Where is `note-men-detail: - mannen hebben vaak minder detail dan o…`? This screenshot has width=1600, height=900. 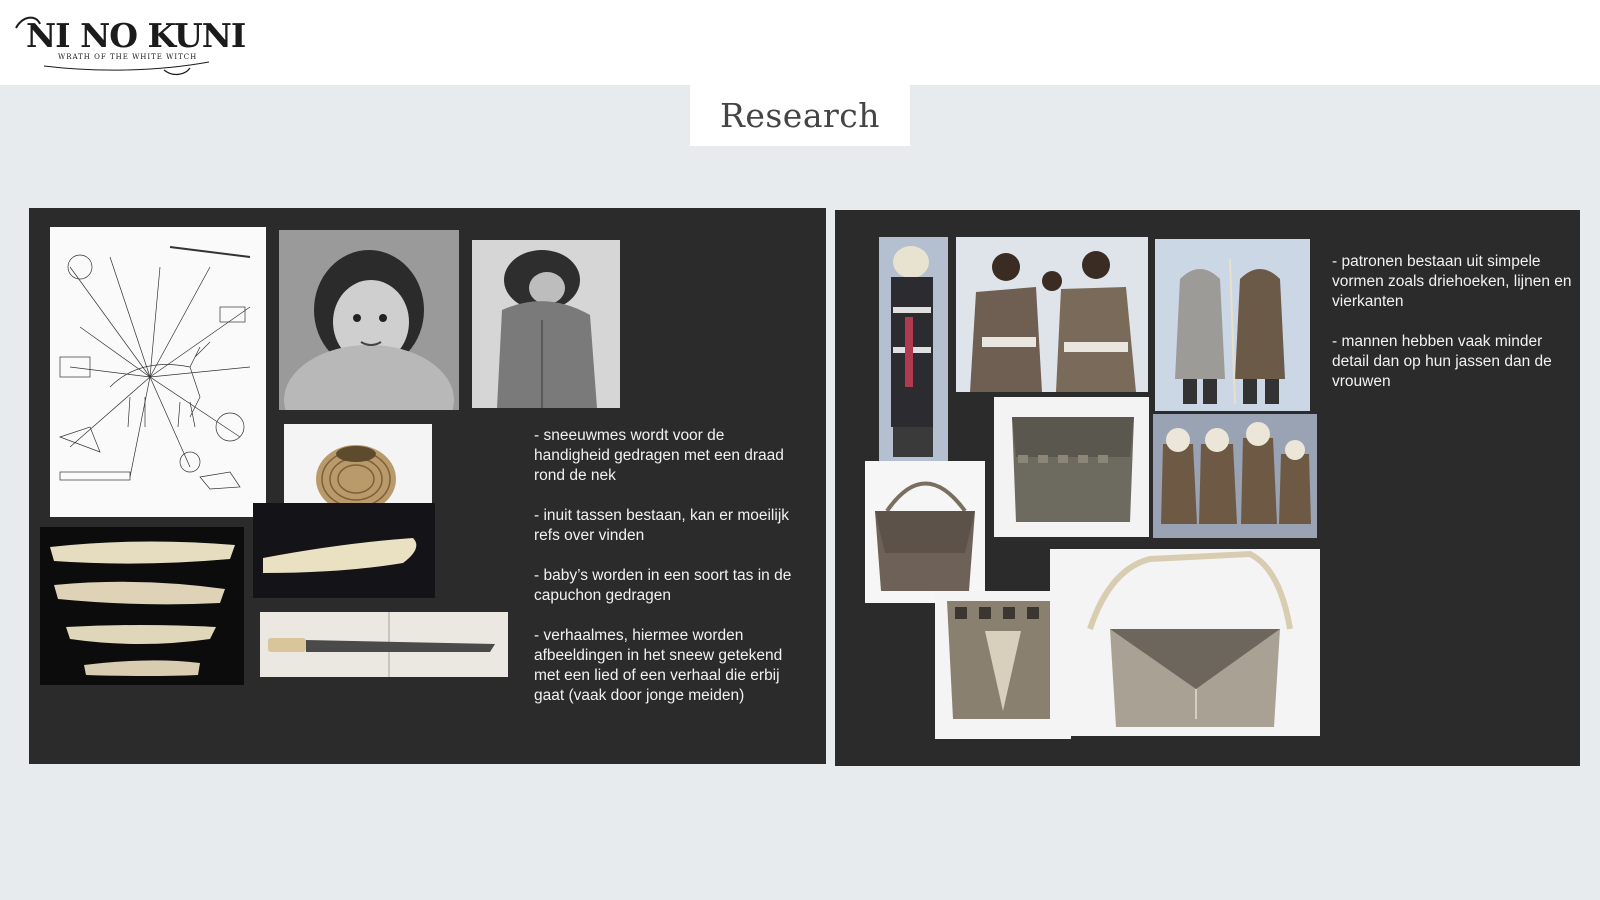 note-men-detail: - mannen hebben vaak minder detail dan o… is located at coordinates (1442, 361).